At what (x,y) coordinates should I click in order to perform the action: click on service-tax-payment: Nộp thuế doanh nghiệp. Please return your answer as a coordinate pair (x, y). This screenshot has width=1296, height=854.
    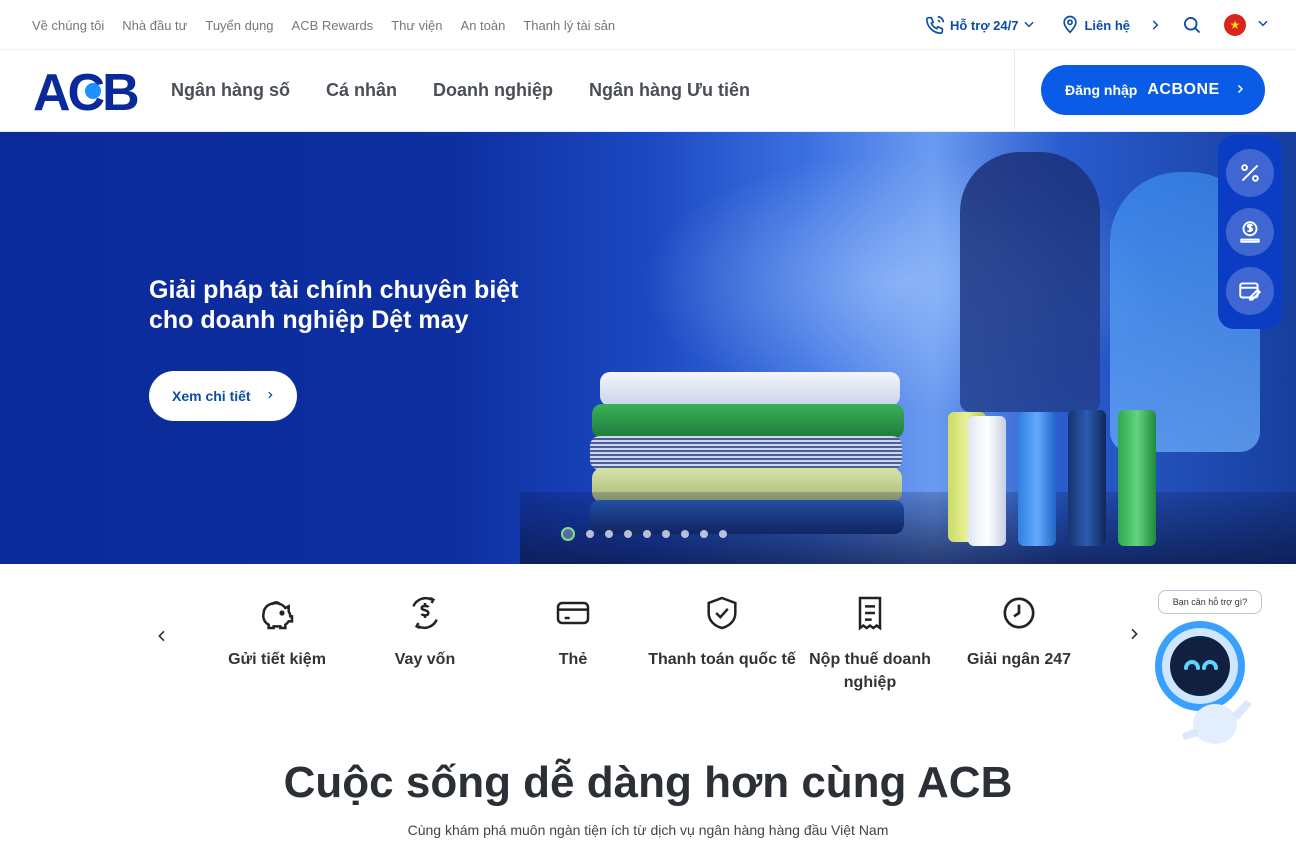
    Looking at the image, I should click on (870, 643).